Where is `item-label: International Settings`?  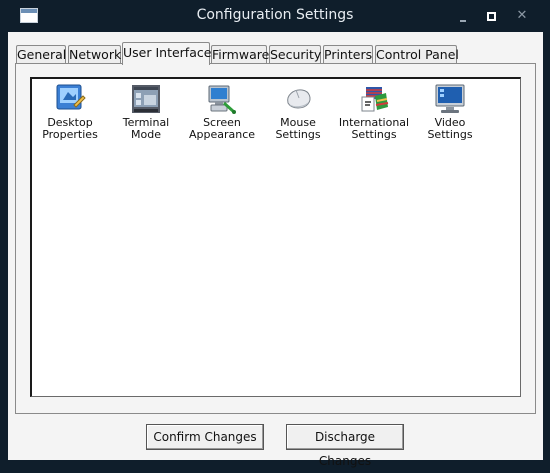 item-label: International Settings is located at coordinates (374, 128).